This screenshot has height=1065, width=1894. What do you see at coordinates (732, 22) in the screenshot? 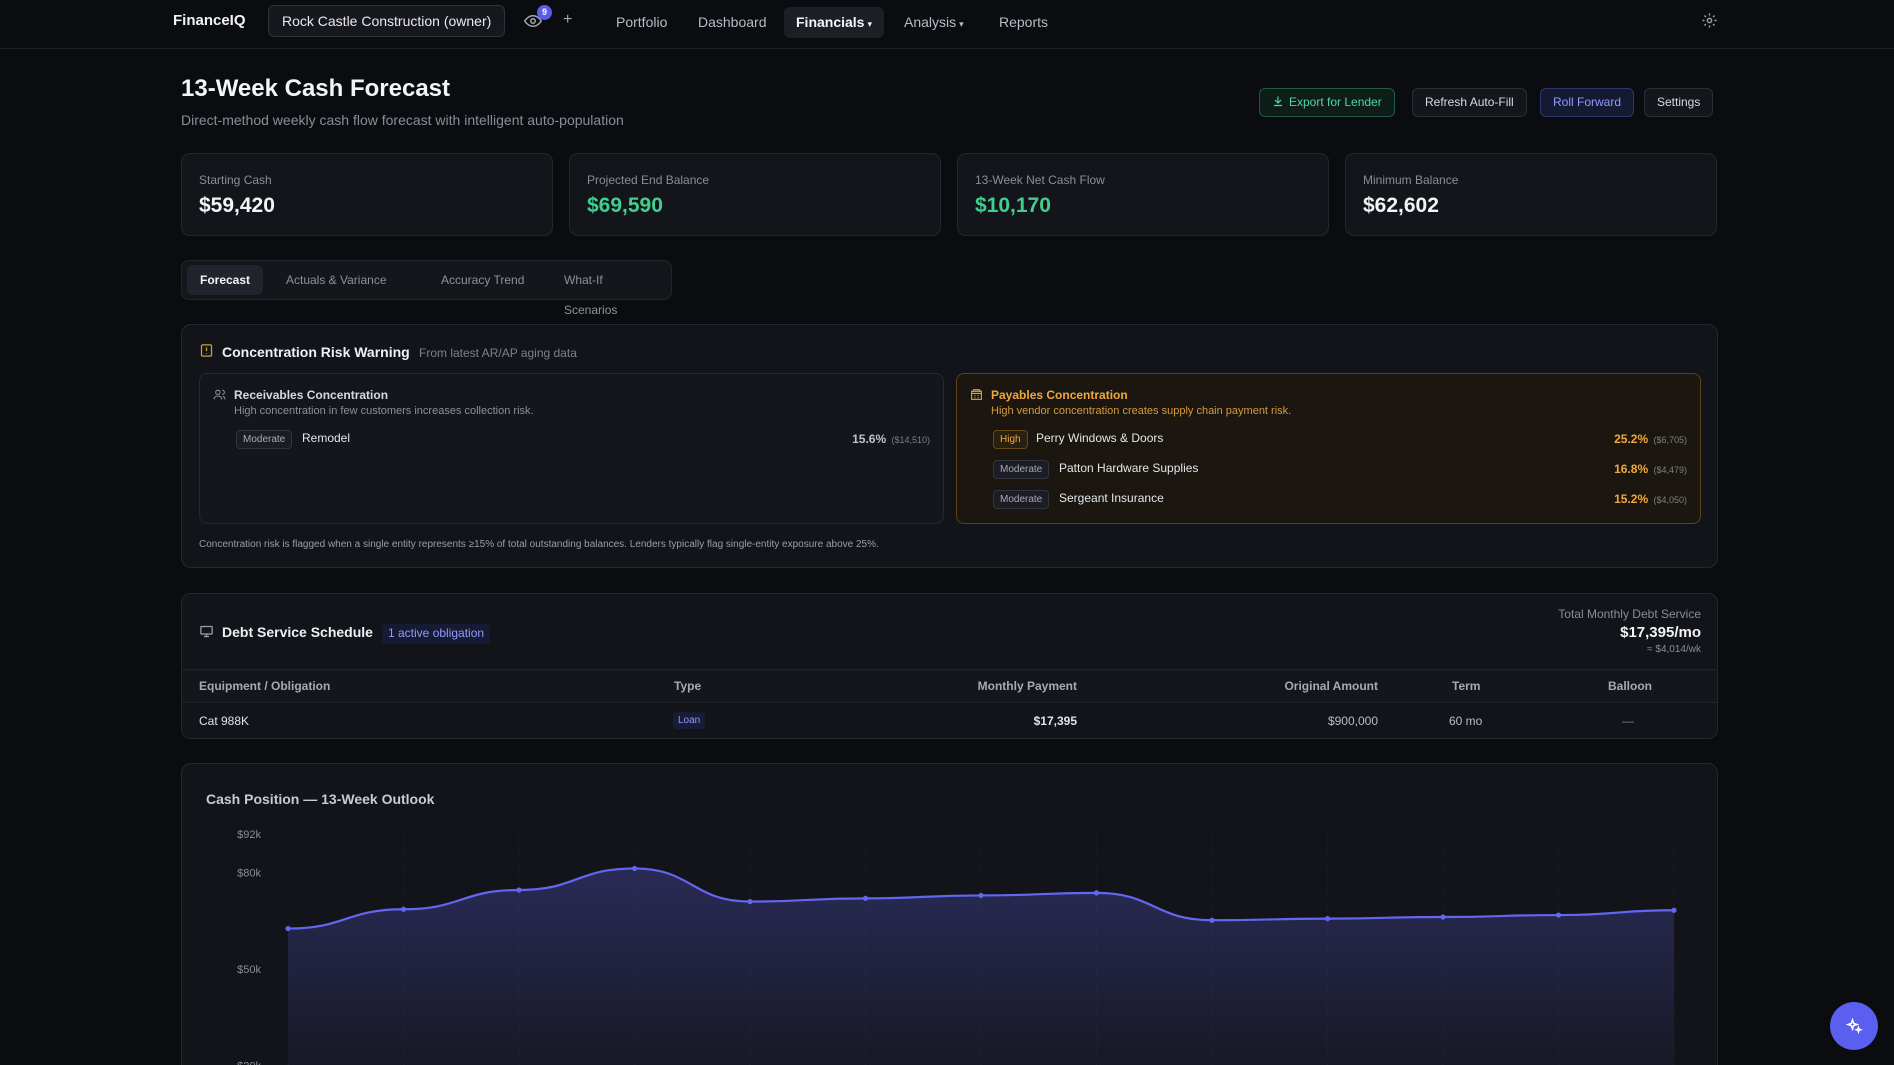
I see `nav-dashboard: Dashboard` at bounding box center [732, 22].